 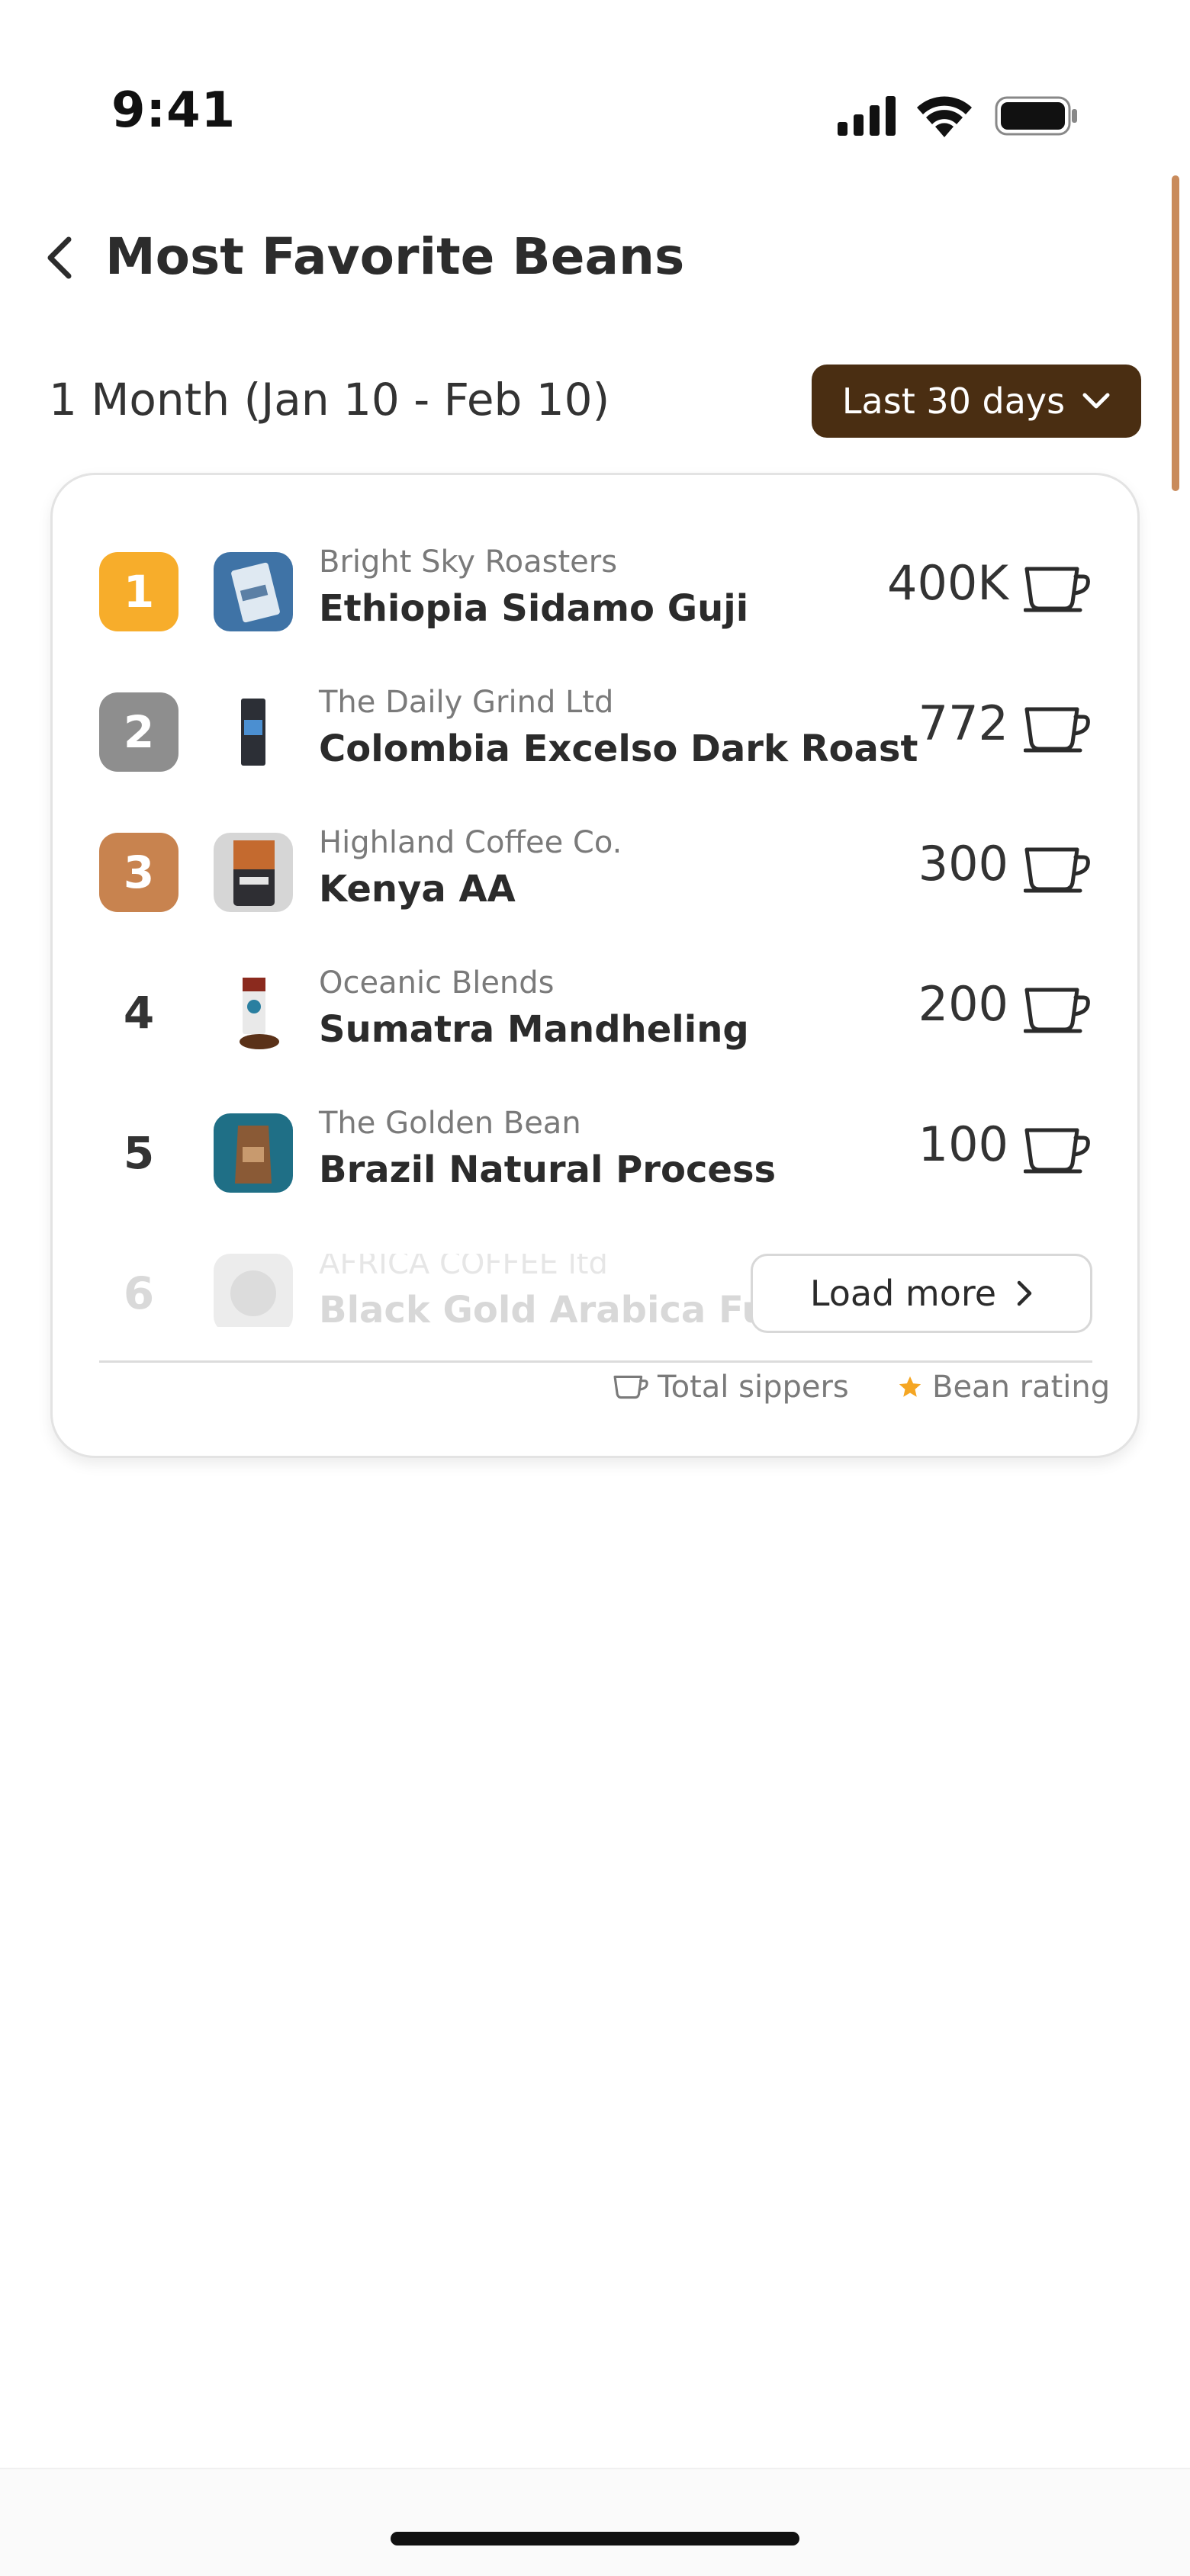 What do you see at coordinates (138, 591) in the screenshot?
I see `rank-badge-gold: 1` at bounding box center [138, 591].